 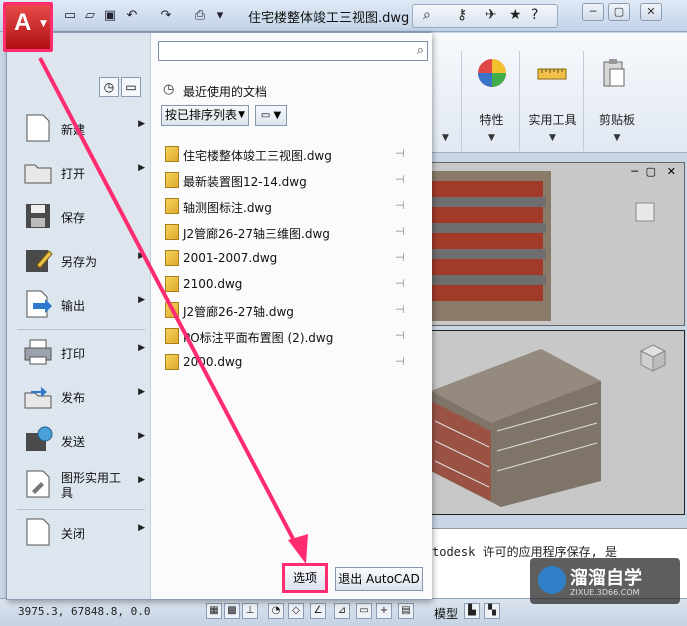 I want to click on ribbon: 特性 ▼ 实用工具 ▼ 剪贴板 ▼ ▼, so click(x=558, y=93).